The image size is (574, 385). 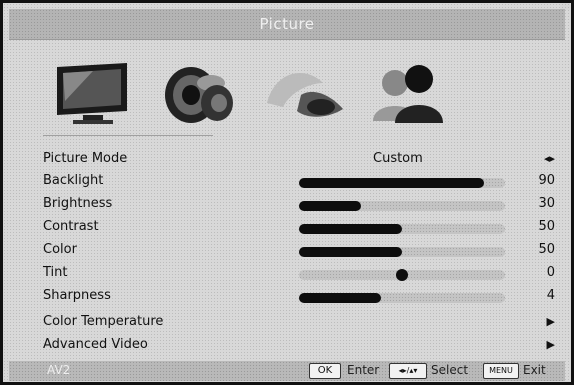 I want to click on color-slider, so click(x=402, y=252).